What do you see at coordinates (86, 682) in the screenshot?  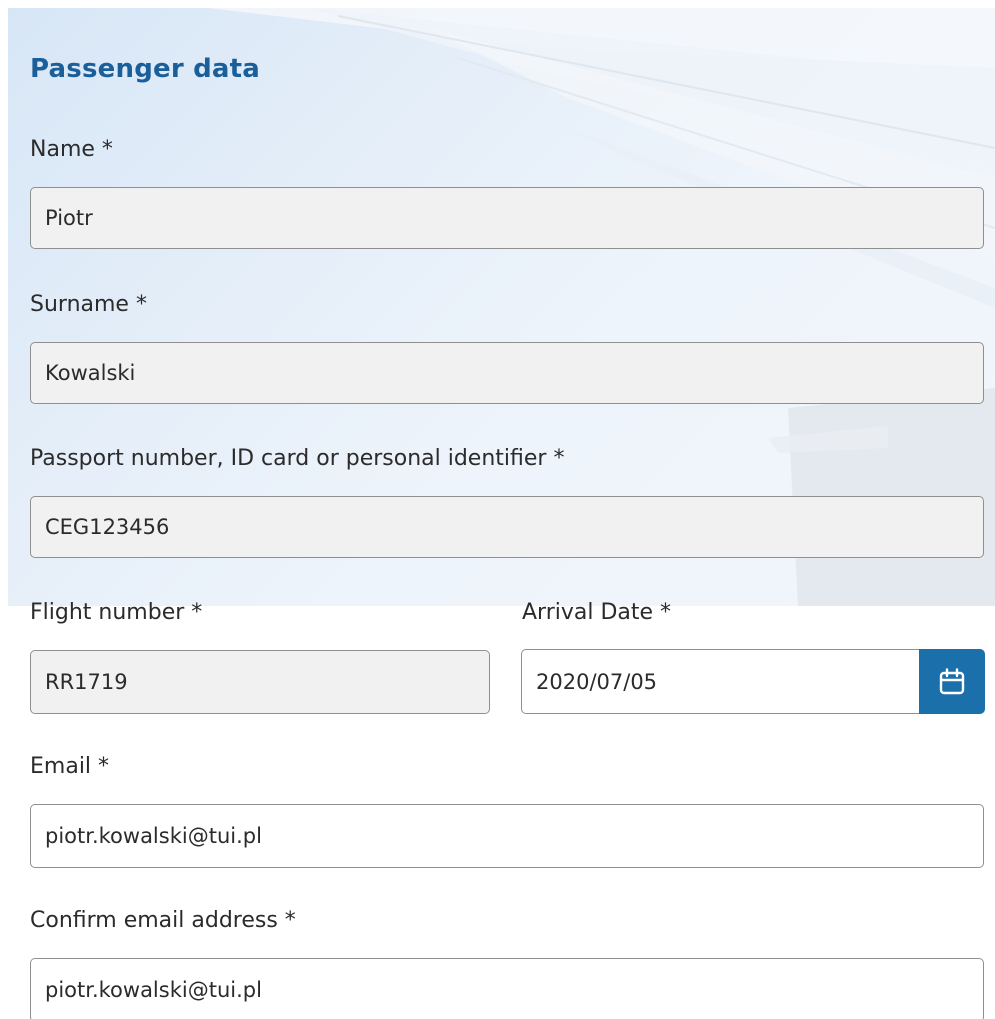 I see `flight-number-value: RR1719` at bounding box center [86, 682].